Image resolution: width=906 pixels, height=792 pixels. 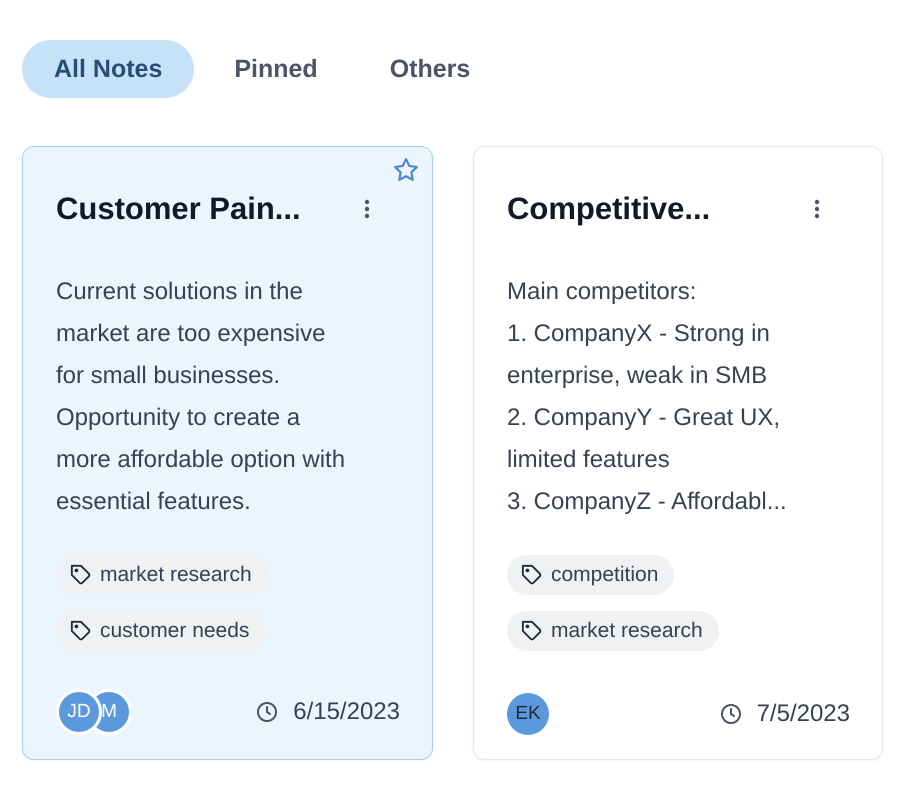 I want to click on tab: Others, so click(x=430, y=69).